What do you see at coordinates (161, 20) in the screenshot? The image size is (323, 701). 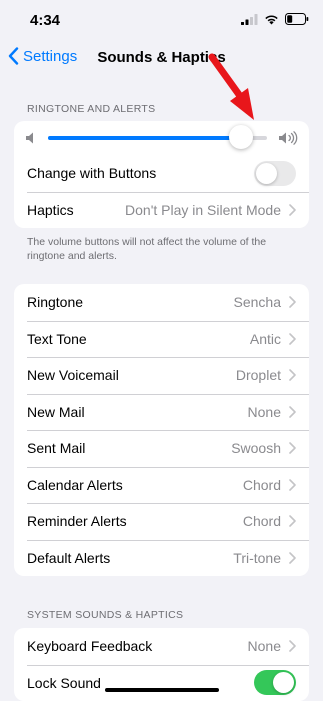 I see `status-bar: 4:34` at bounding box center [161, 20].